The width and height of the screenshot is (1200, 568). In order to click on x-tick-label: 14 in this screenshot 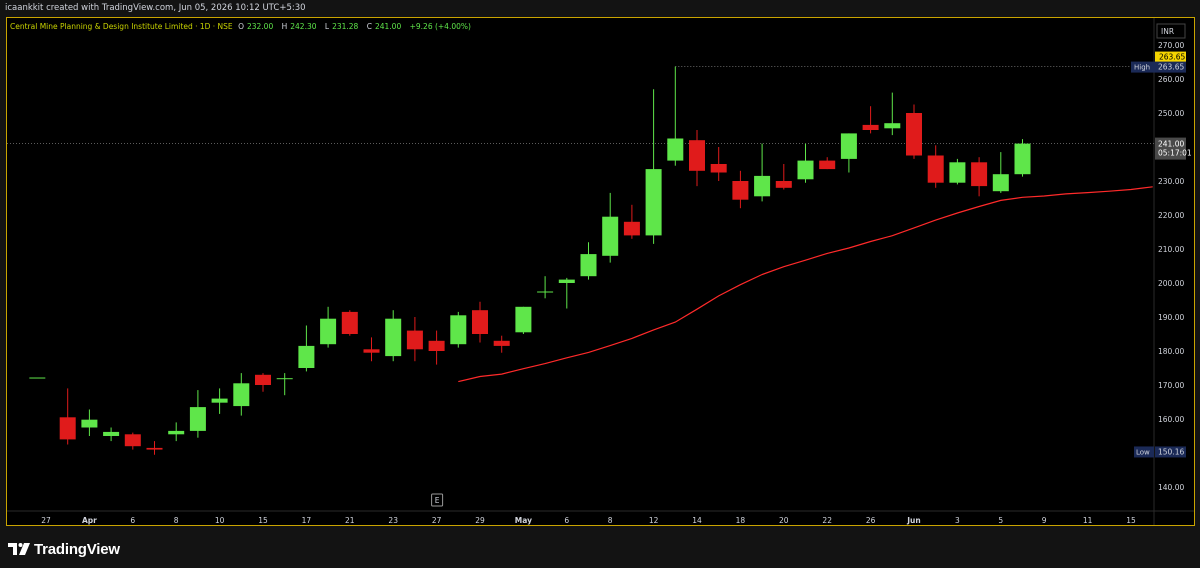, I will do `click(697, 520)`.